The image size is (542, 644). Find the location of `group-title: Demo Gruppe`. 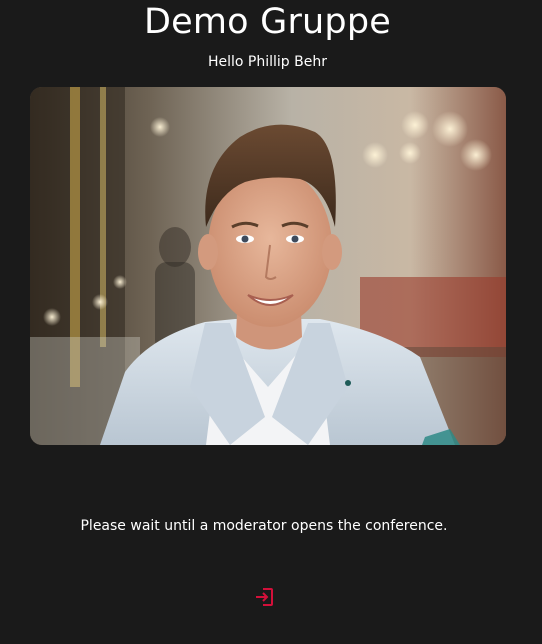

group-title: Demo Gruppe is located at coordinates (267, 22).